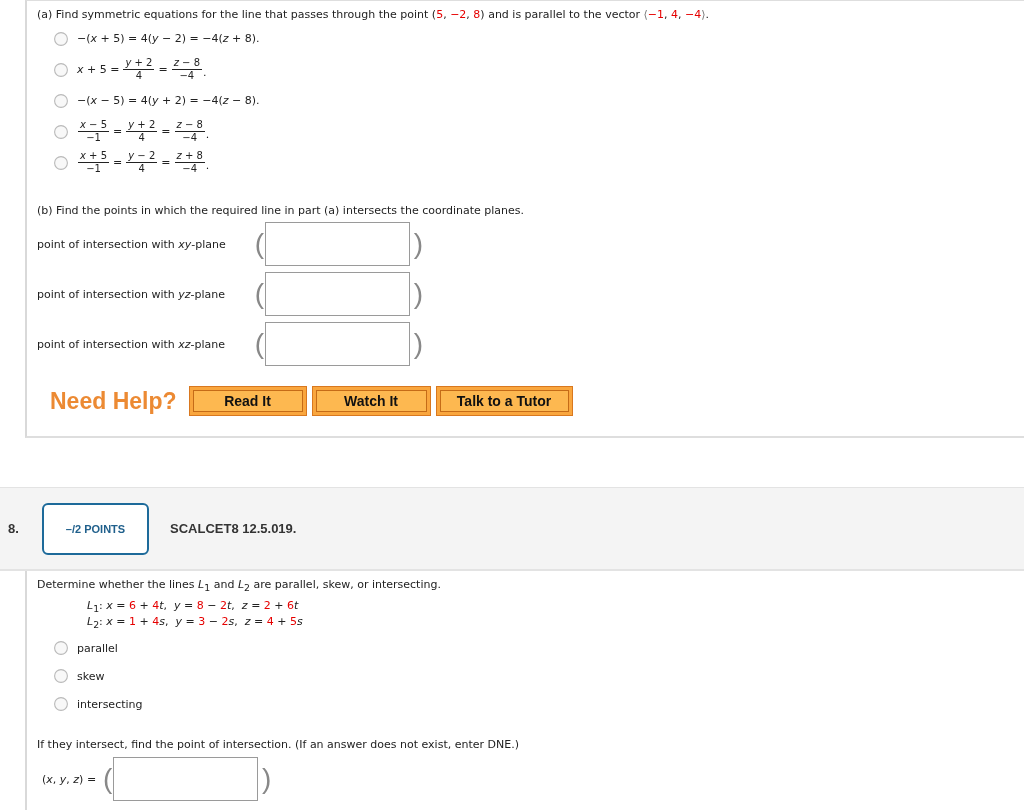 This screenshot has height=810, width=1024. I want to click on choice-label: intersecting, so click(110, 704).